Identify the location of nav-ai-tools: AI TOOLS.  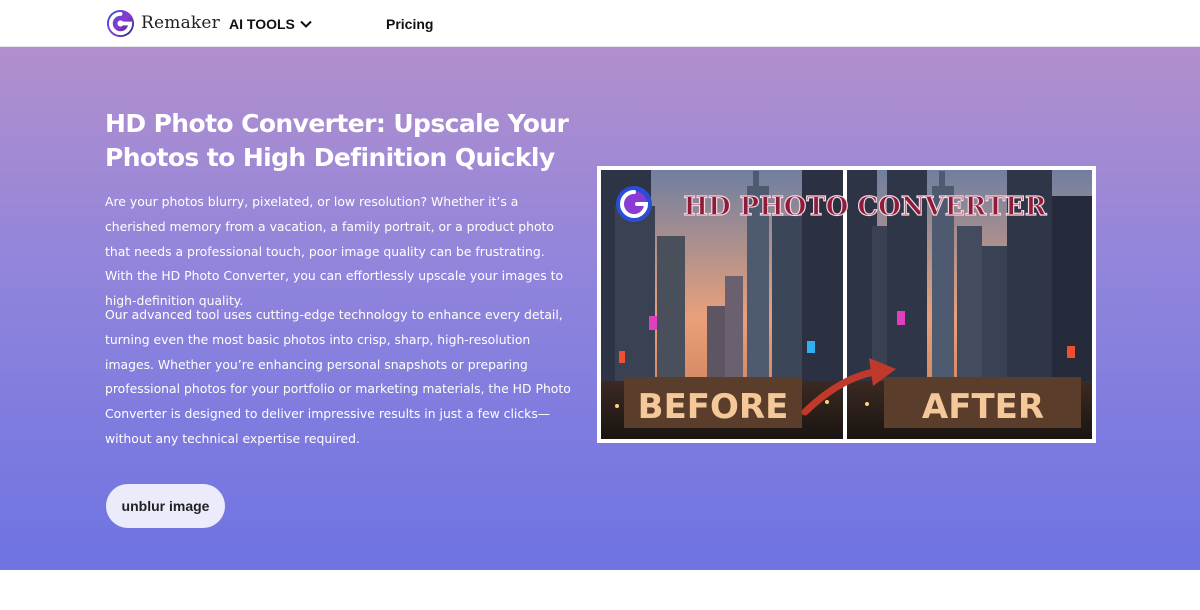
(270, 24).